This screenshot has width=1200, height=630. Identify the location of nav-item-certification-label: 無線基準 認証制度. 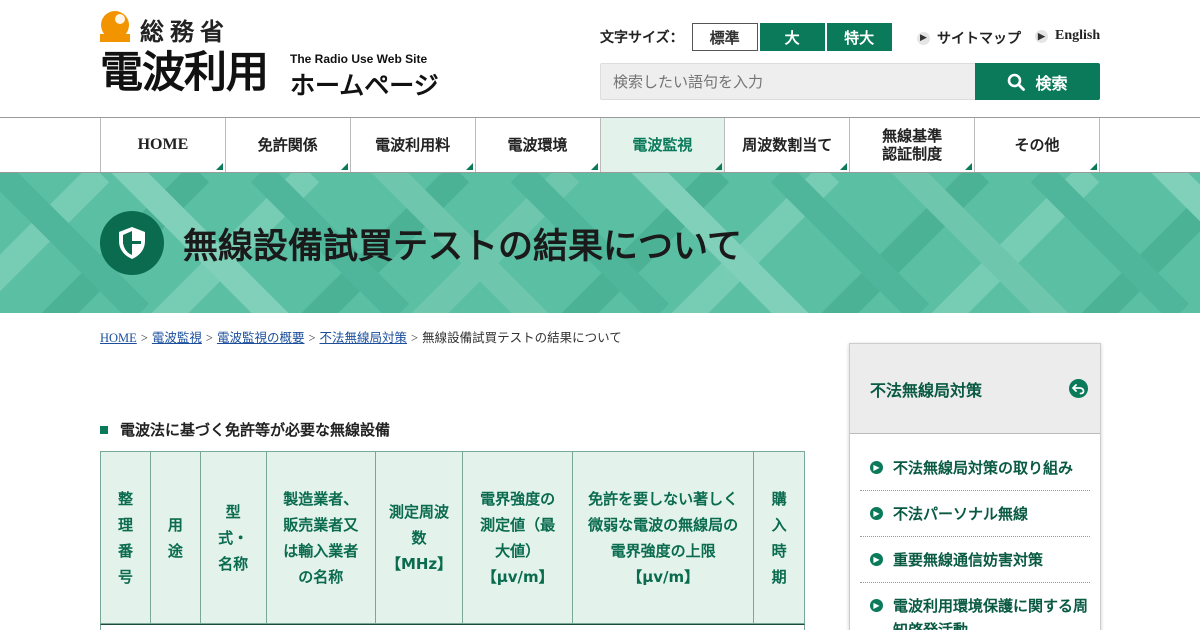
(912, 145).